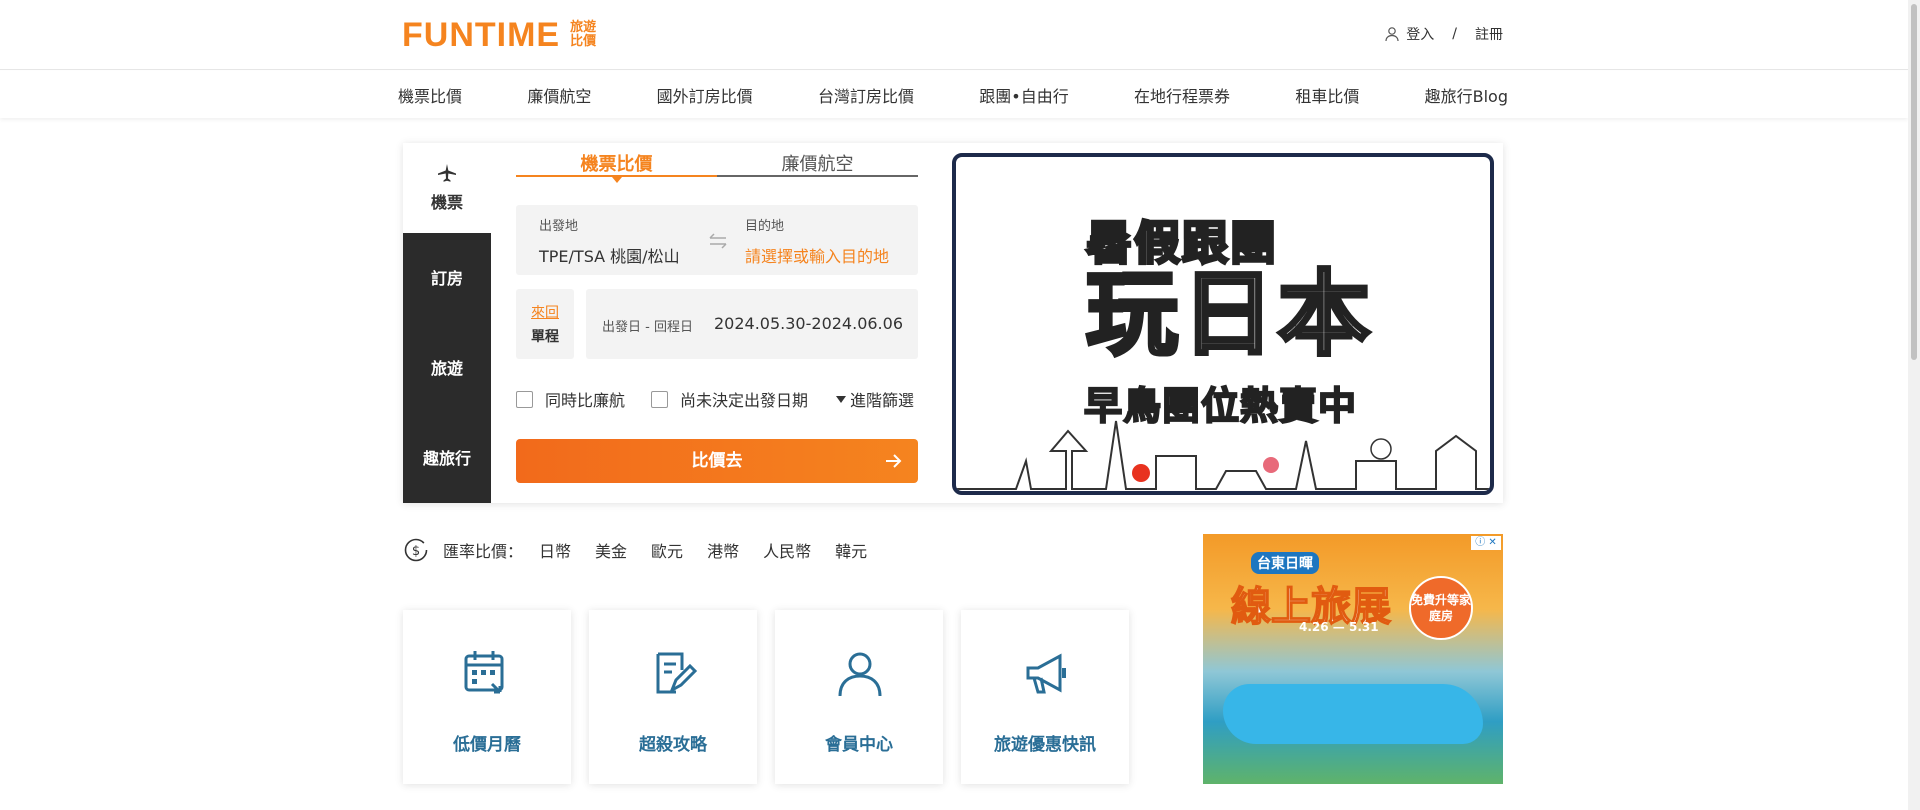 The height and width of the screenshot is (810, 1920). Describe the element at coordinates (859, 745) in the screenshot. I see `tile-label: 會員中心` at that location.